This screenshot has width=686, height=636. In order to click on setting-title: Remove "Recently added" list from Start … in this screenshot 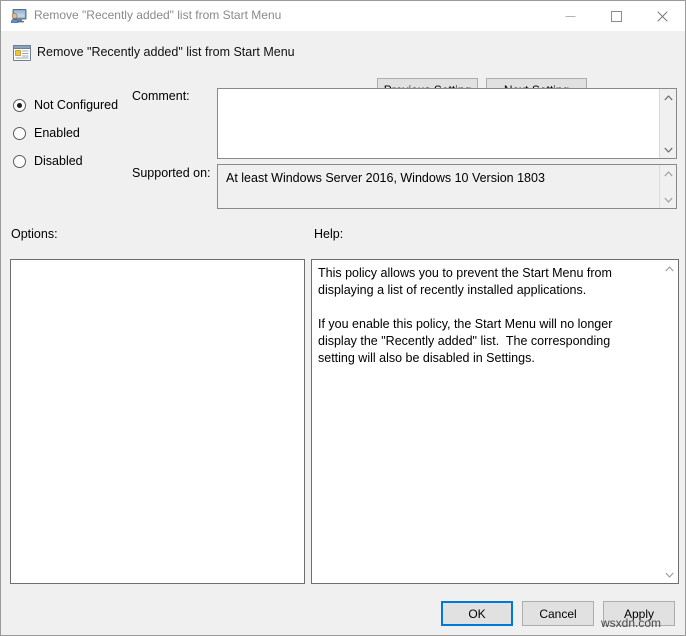, I will do `click(166, 52)`.